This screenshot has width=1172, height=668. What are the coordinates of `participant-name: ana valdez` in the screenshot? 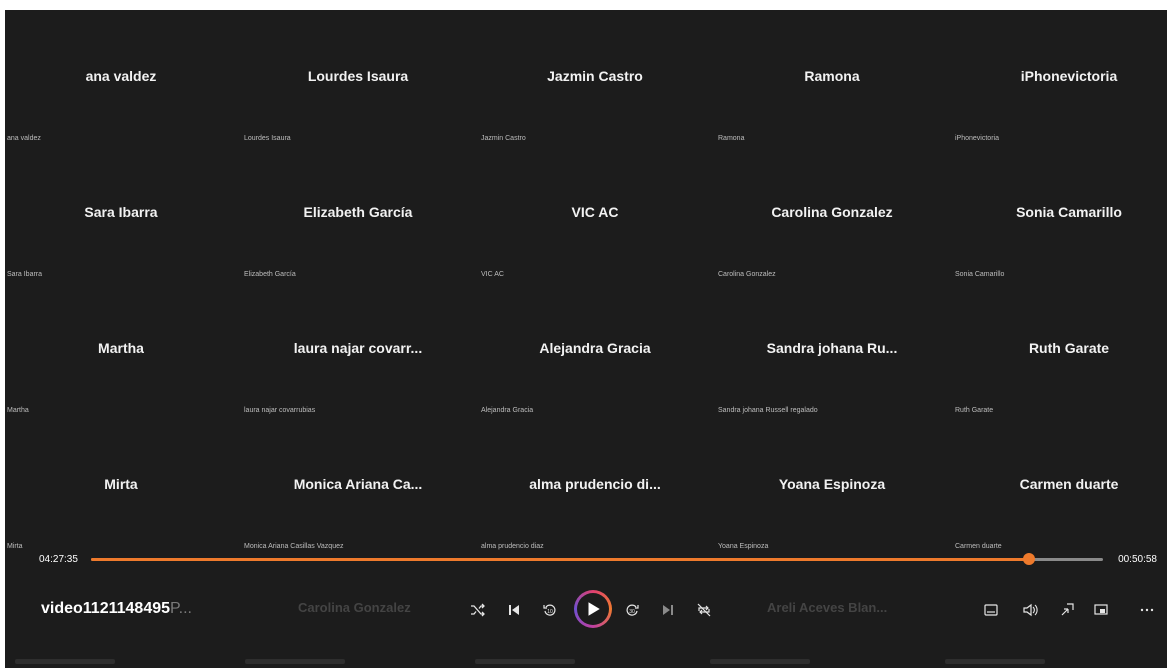 It's located at (121, 76).